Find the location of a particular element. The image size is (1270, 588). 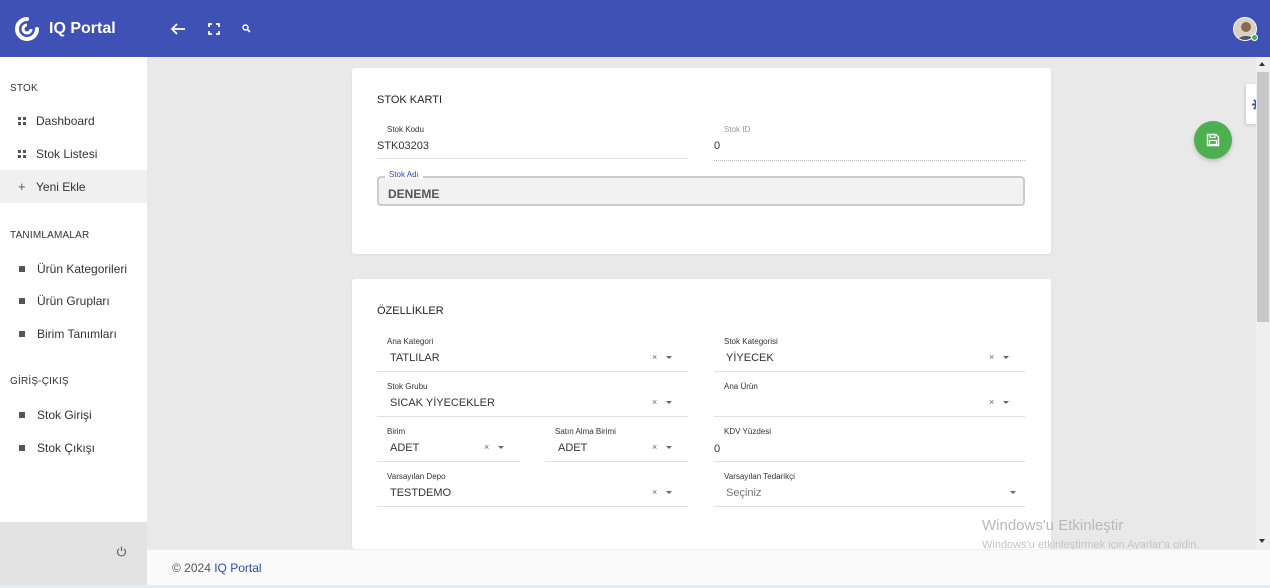

back-arrow-icon is located at coordinates (178, 29).